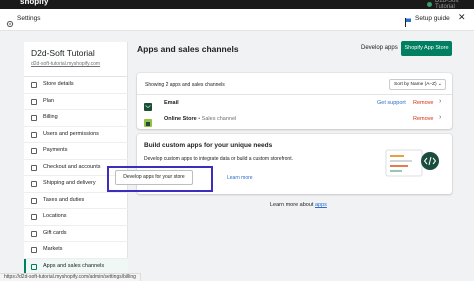  I want to click on sort-select-label: Sort by Name (A–Z), so click(415, 84).